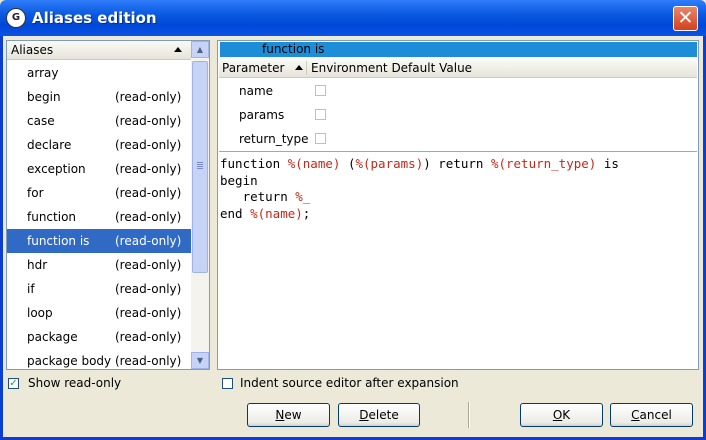  I want to click on alias-list-item: begin (read-only), so click(99, 97).